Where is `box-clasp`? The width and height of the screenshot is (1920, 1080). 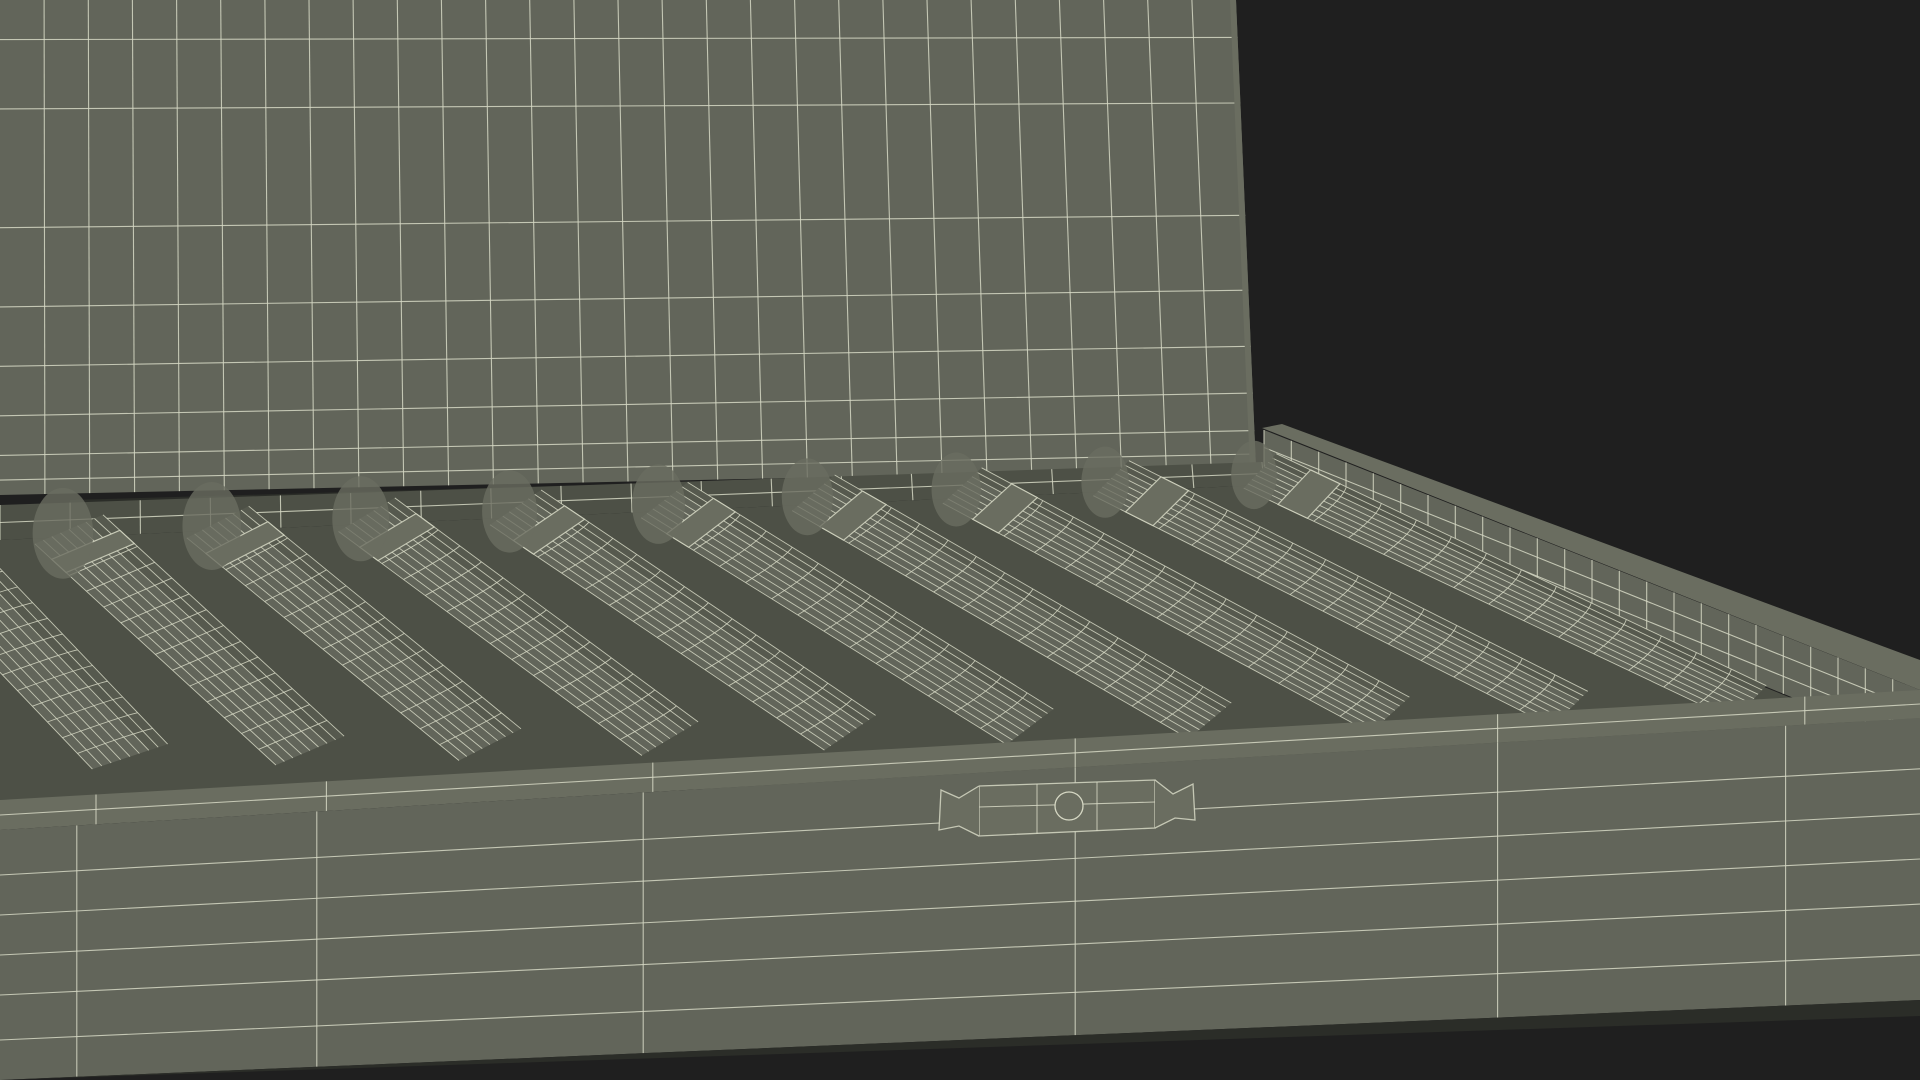
box-clasp is located at coordinates (1067, 808).